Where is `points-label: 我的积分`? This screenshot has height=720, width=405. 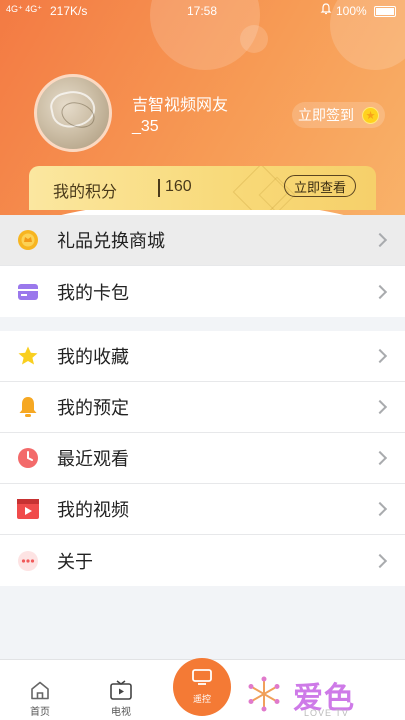
points-label: 我的积分 is located at coordinates (85, 192).